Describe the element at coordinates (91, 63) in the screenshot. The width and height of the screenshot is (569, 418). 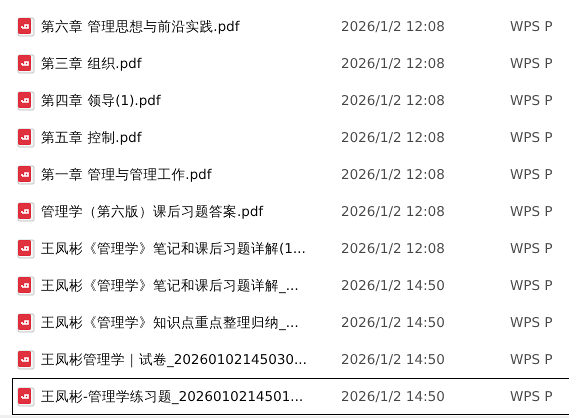
I see `file-name: 第三章 组织.pdf` at that location.